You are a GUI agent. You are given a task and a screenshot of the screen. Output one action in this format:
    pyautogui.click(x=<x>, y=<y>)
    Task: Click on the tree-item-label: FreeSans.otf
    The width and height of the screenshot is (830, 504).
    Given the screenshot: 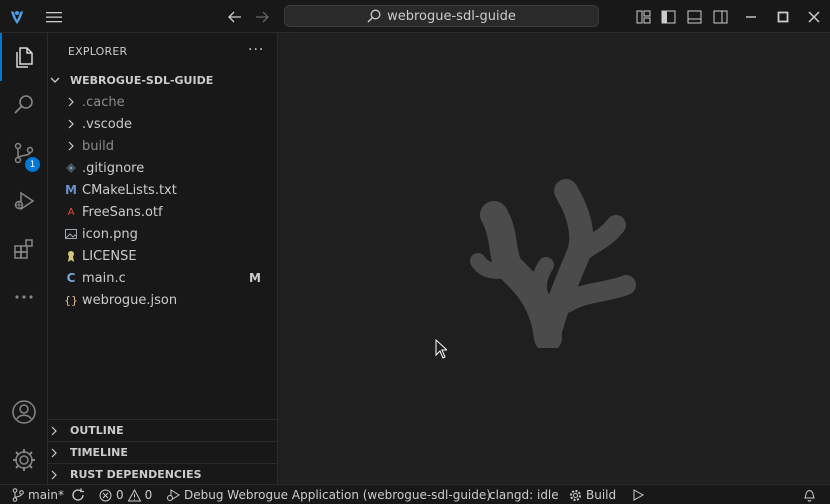 What is the action you would take?
    pyautogui.click(x=122, y=212)
    